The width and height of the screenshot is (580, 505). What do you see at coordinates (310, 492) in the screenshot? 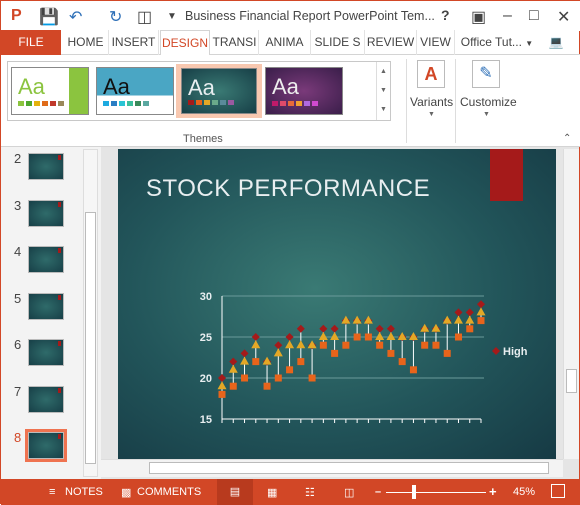
I see `reading-view-icon: ☷` at bounding box center [310, 492].